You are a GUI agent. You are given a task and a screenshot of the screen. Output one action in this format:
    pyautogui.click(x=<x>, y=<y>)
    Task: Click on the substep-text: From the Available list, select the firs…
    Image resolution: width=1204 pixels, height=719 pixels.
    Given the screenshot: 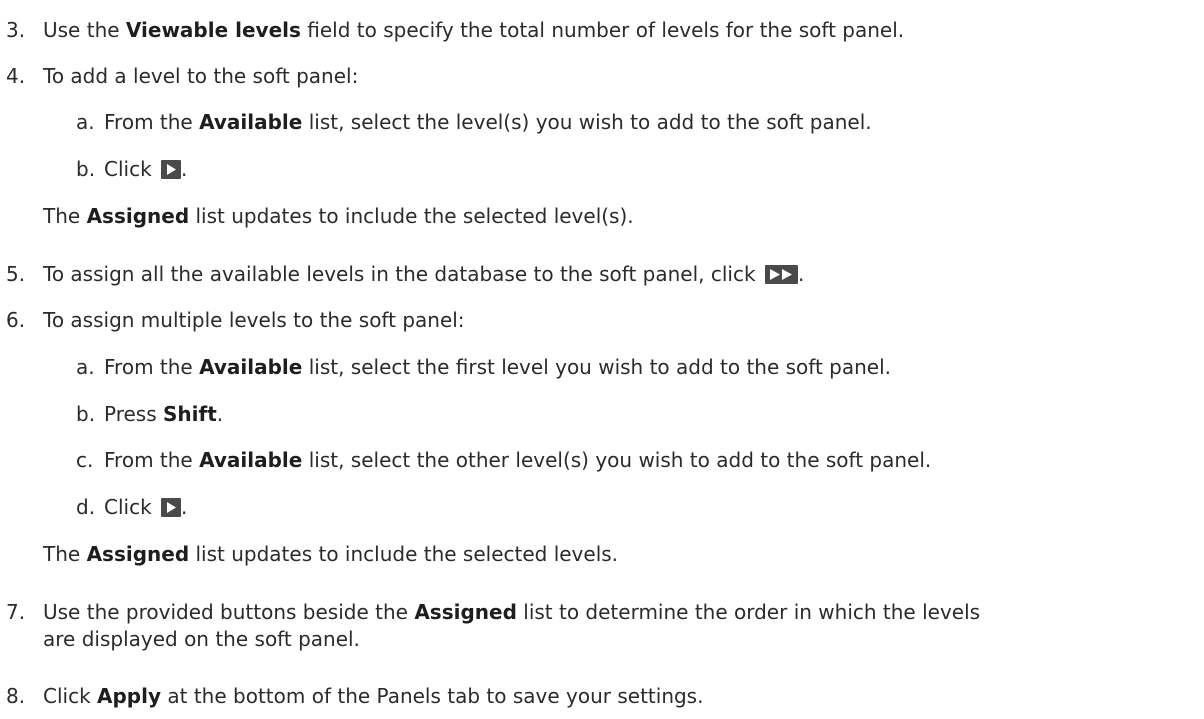 What is the action you would take?
    pyautogui.click(x=498, y=367)
    